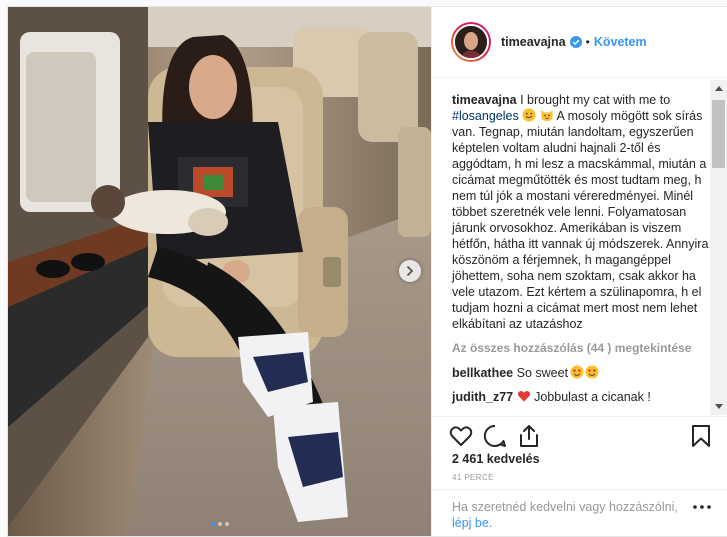  I want to click on comment-text: Jobbulast a cicanak !, so click(592, 397).